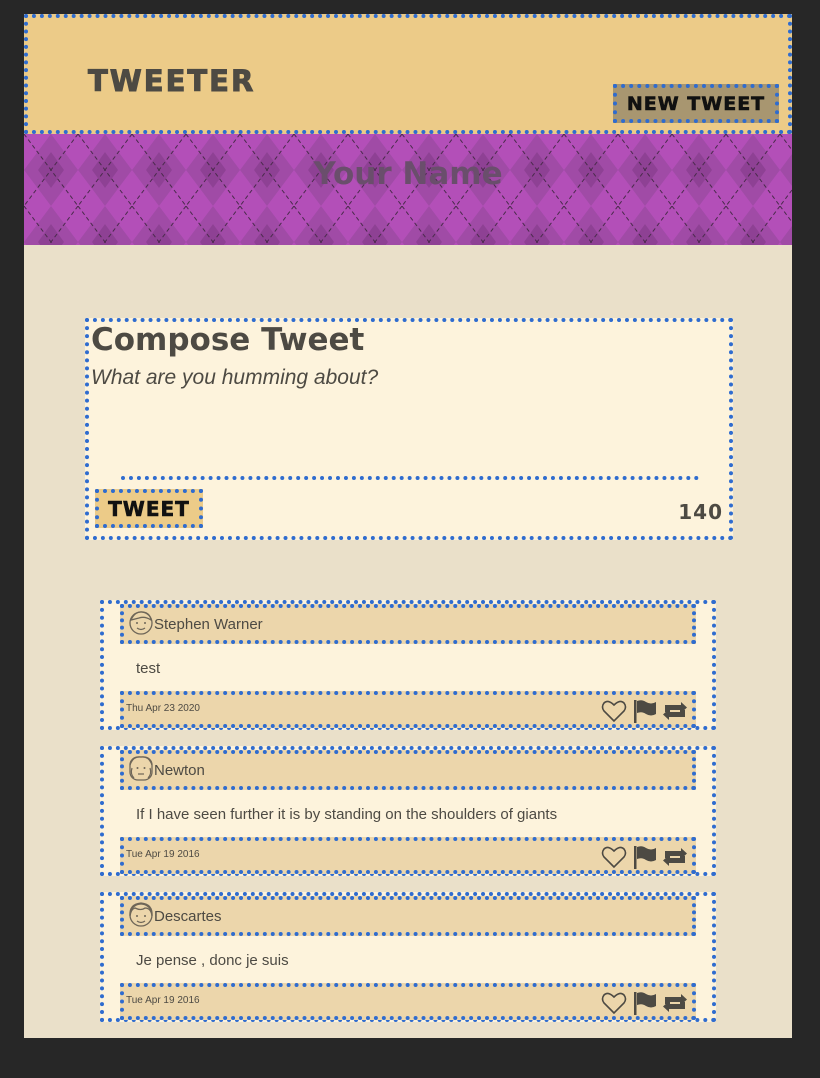 This screenshot has height=1078, width=820. What do you see at coordinates (408, 709) in the screenshot?
I see `tweet-footer: Thu Apr 23 2020` at bounding box center [408, 709].